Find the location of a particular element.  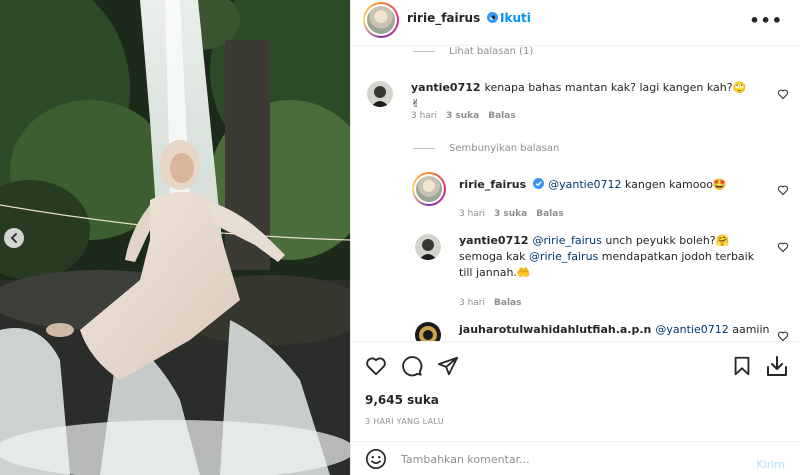

reply-username: ririe_fairus is located at coordinates (492, 184).